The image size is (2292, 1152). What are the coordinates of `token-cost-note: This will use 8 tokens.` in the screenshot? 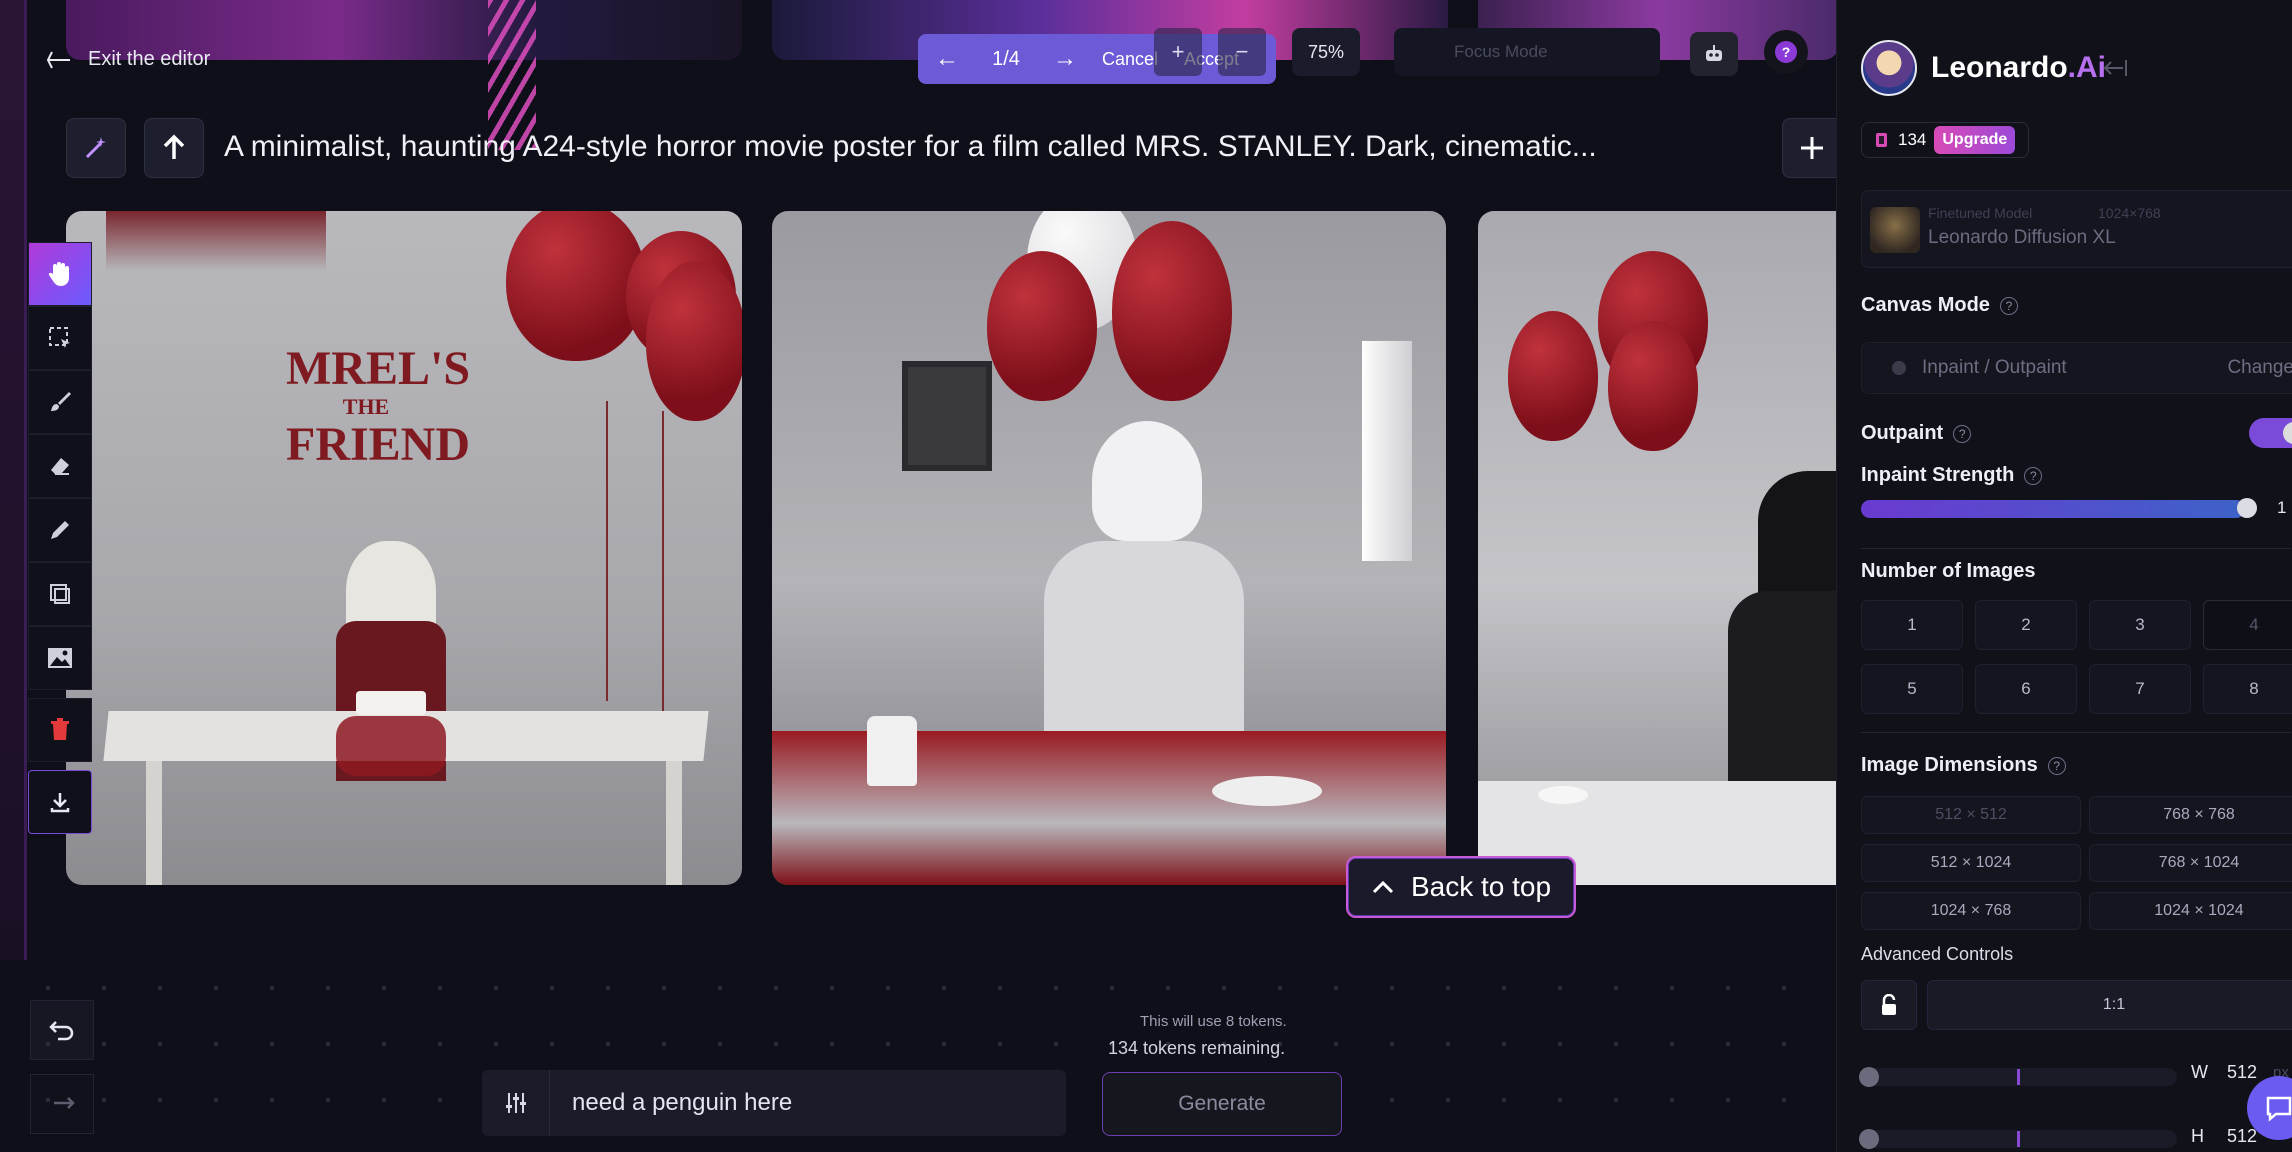 It's located at (1213, 1021).